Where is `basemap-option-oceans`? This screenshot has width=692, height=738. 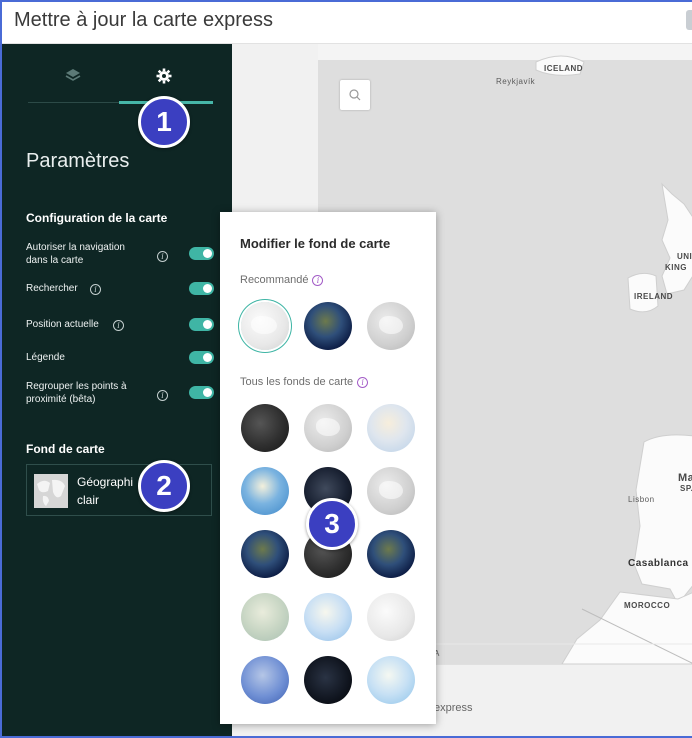
basemap-option-oceans is located at coordinates (265, 491).